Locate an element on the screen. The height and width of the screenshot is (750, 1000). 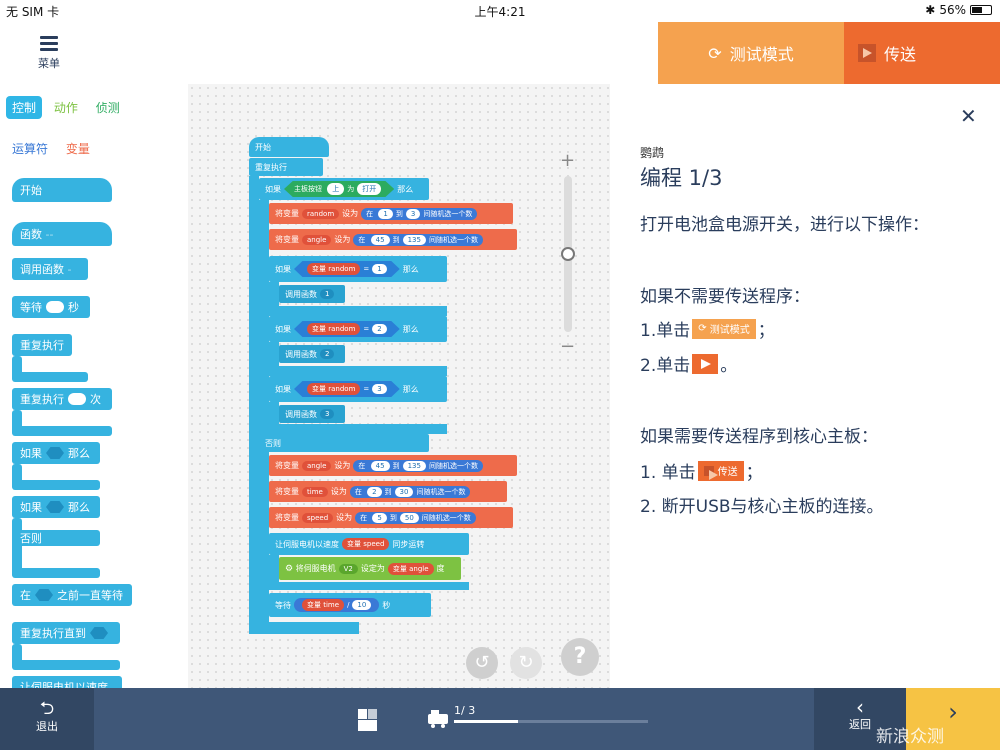
play-icon is located at coordinates (705, 363).